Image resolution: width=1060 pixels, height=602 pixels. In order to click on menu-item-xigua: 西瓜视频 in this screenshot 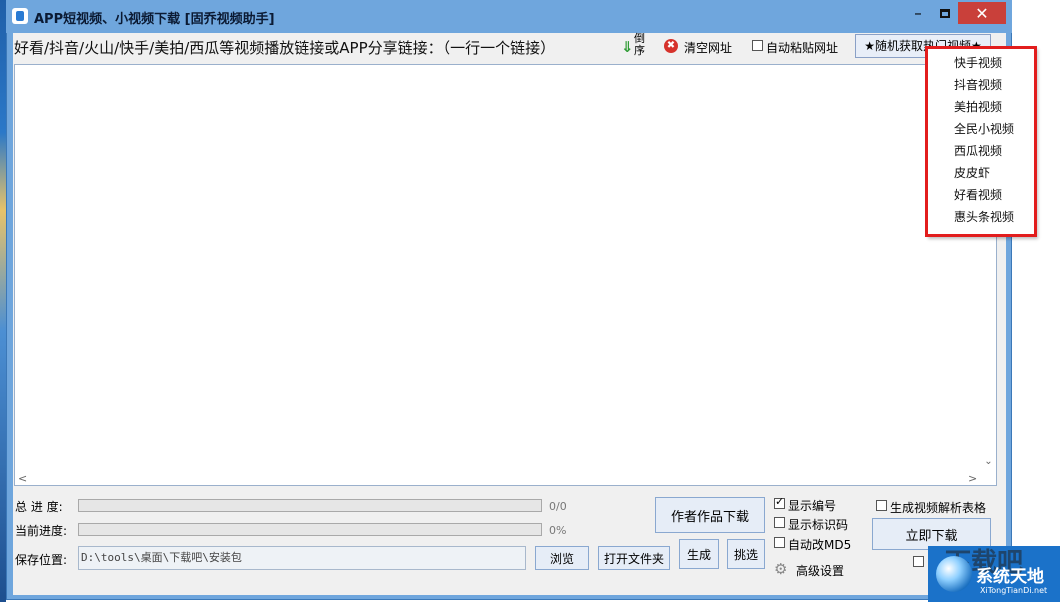, I will do `click(978, 150)`.